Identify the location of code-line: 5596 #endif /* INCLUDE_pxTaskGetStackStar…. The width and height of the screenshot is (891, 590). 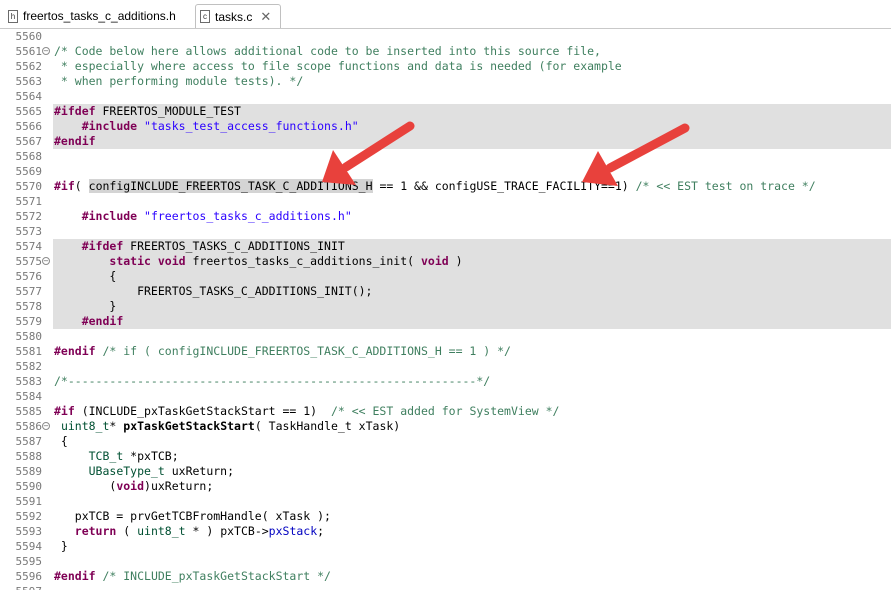
(445, 576).